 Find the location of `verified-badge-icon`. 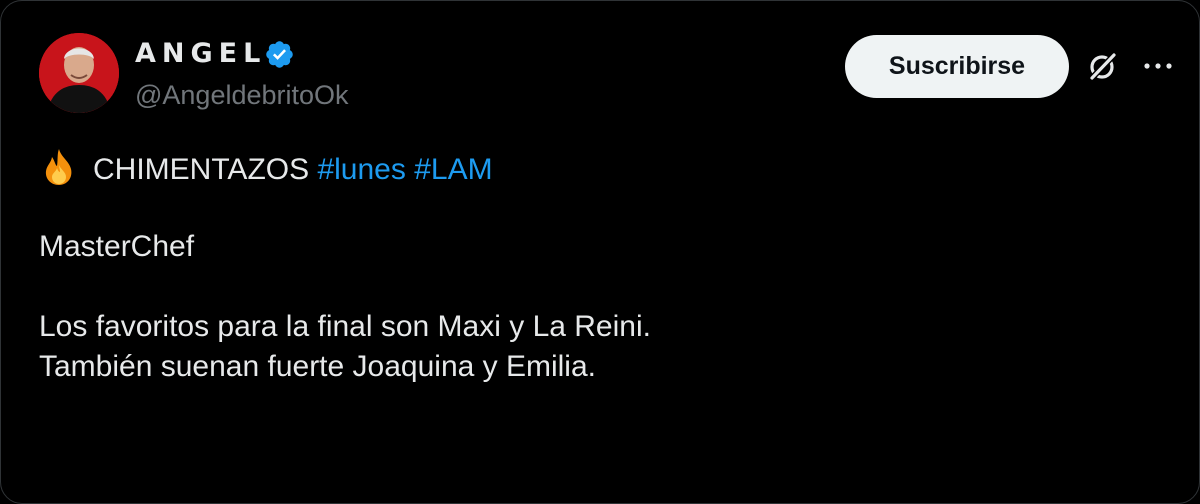

verified-badge-icon is located at coordinates (279, 54).